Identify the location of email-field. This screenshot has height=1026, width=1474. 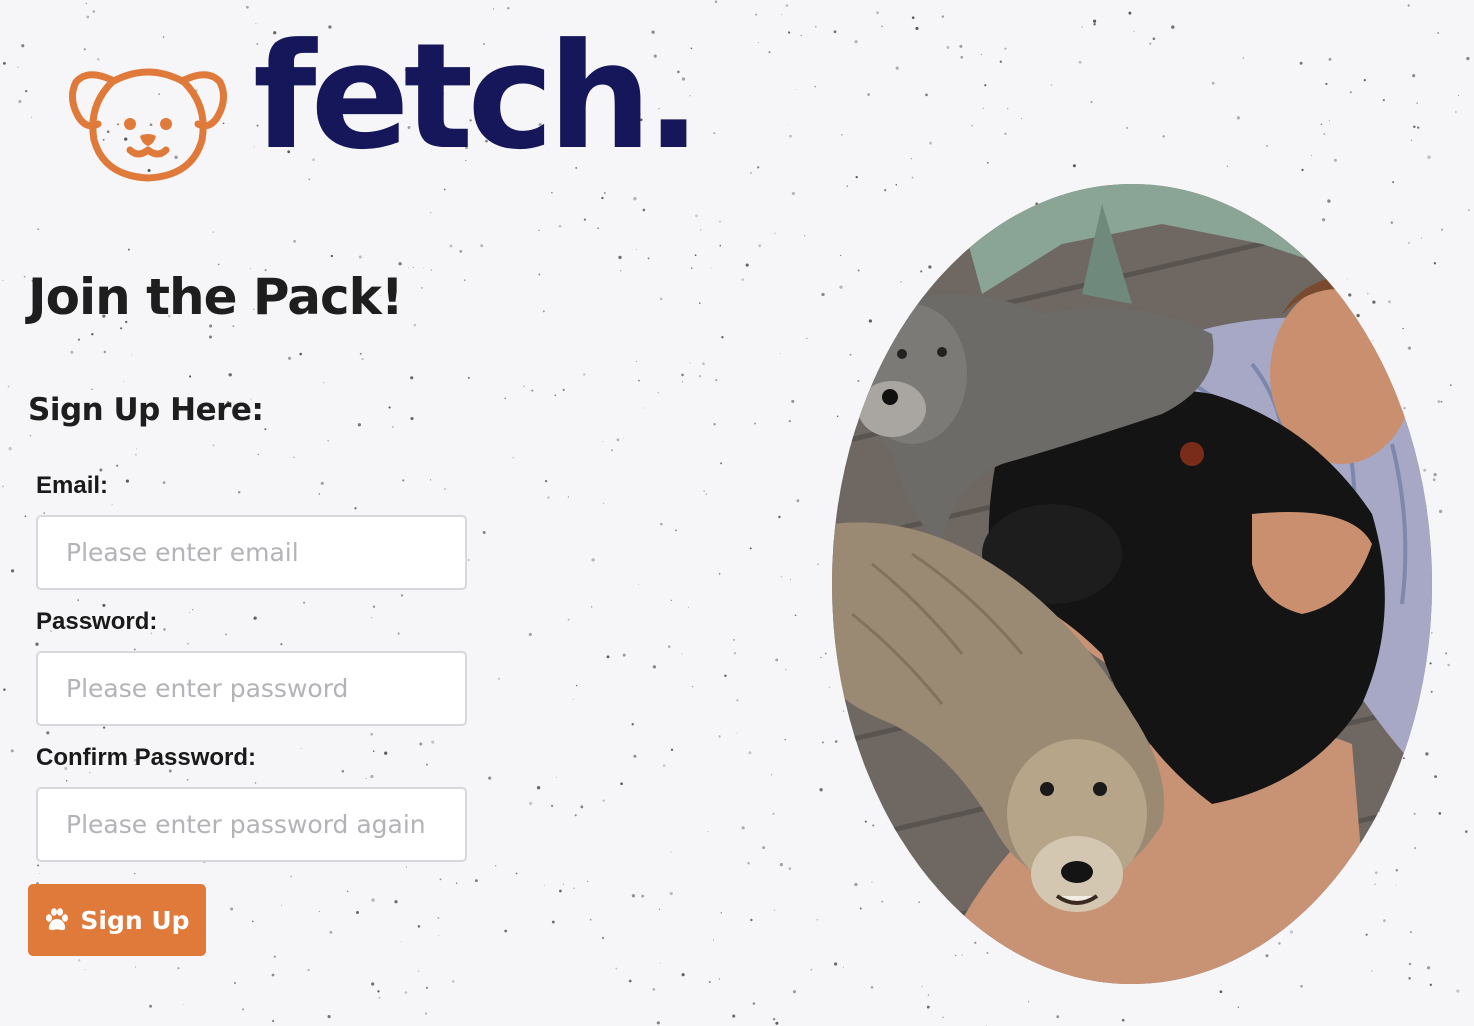
(251, 552).